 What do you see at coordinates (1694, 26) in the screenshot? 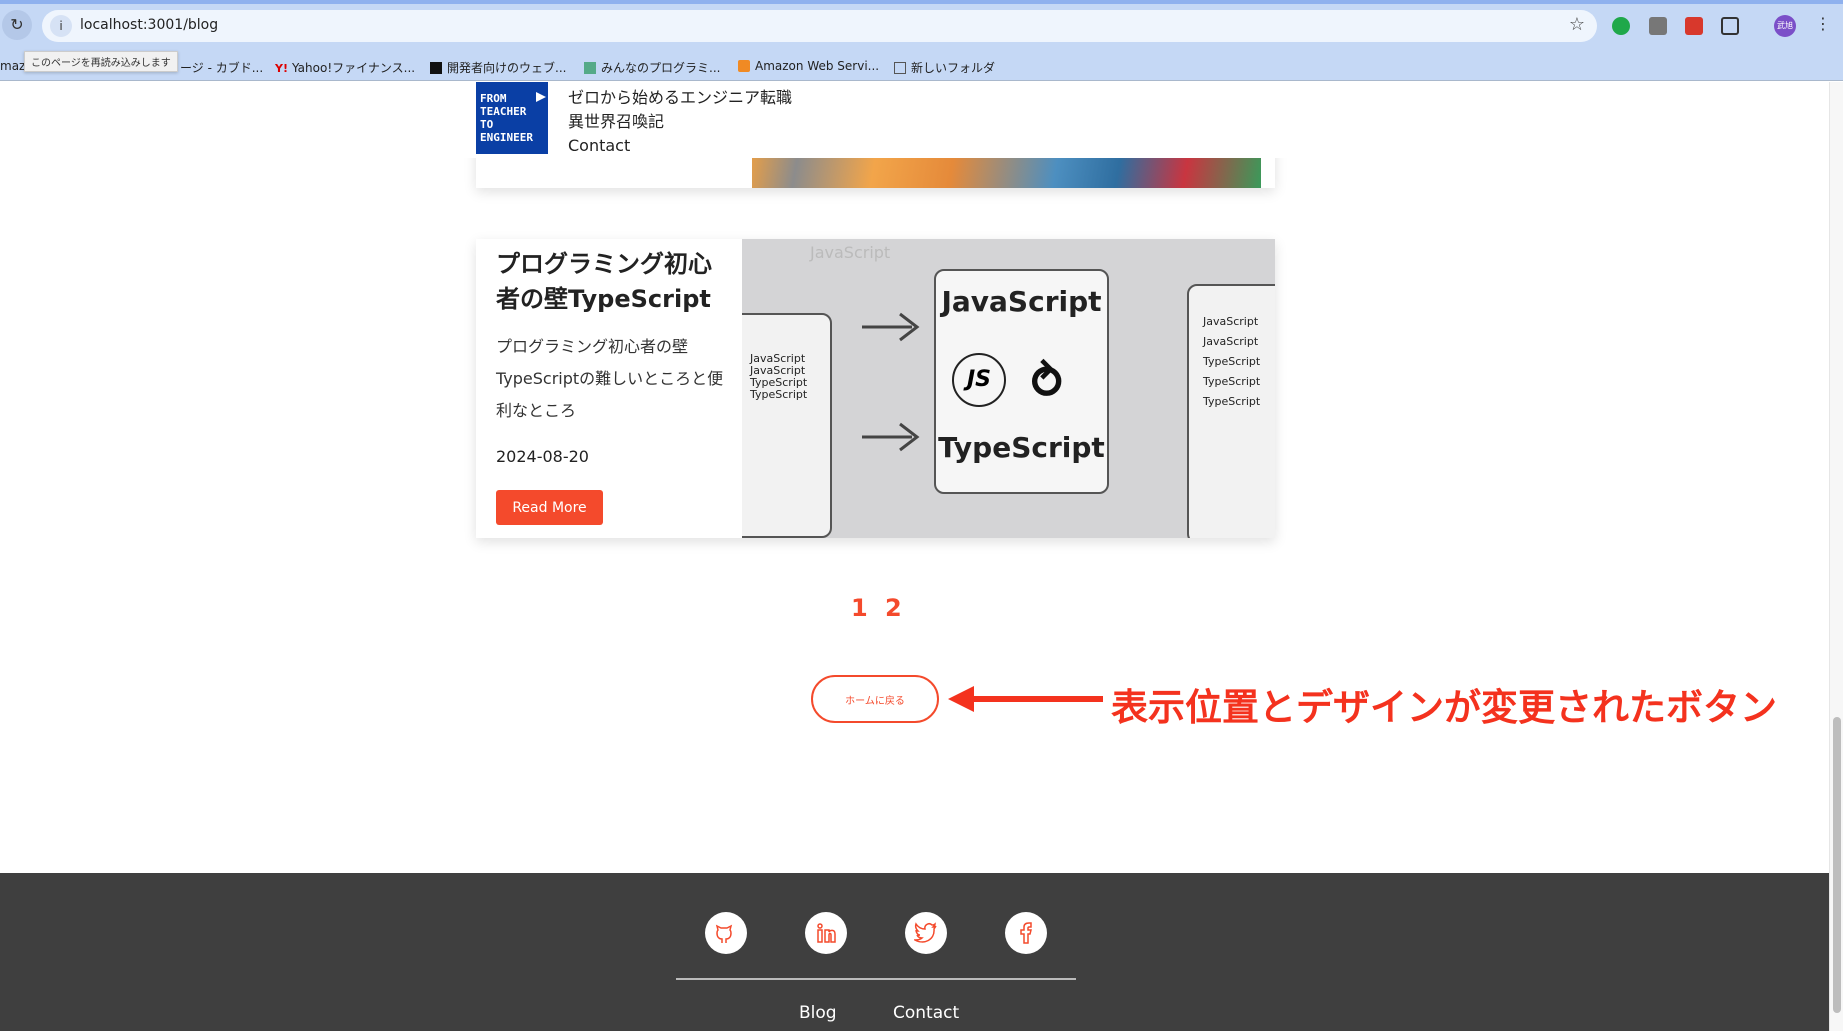
I see `extension-icon` at bounding box center [1694, 26].